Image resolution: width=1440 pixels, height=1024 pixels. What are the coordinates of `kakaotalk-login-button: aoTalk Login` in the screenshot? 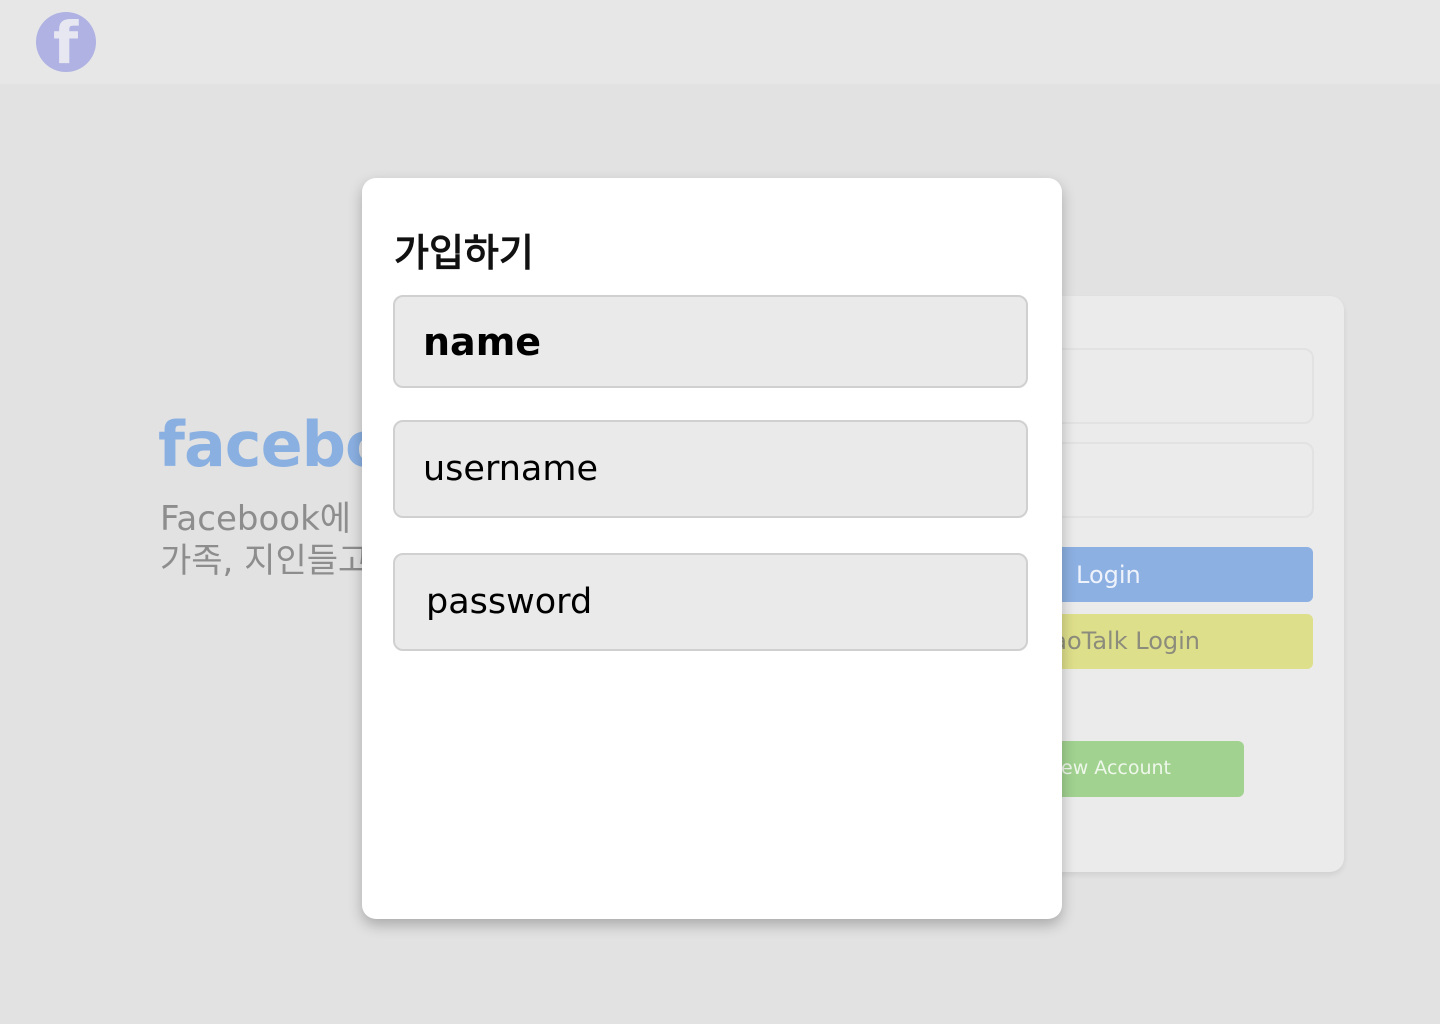 It's located at (1176, 641).